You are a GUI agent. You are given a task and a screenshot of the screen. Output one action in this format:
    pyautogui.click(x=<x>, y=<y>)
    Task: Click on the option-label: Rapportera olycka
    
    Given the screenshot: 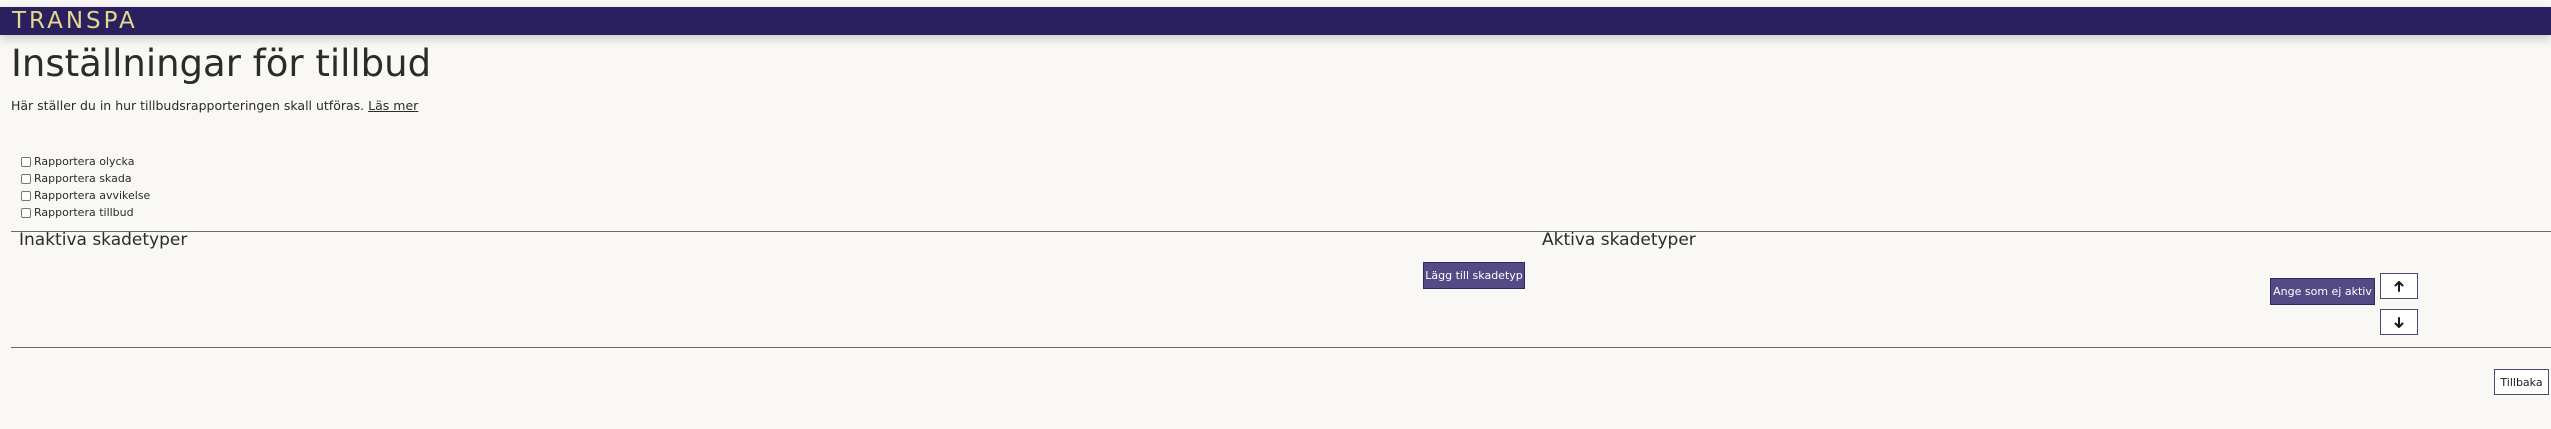 What is the action you would take?
    pyautogui.click(x=84, y=161)
    